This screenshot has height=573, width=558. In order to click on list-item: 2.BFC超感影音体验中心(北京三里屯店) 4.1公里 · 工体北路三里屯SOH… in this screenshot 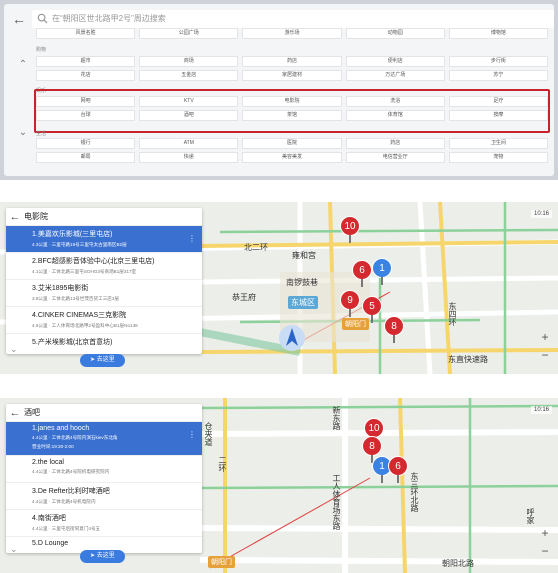, I will do `click(104, 266)`.